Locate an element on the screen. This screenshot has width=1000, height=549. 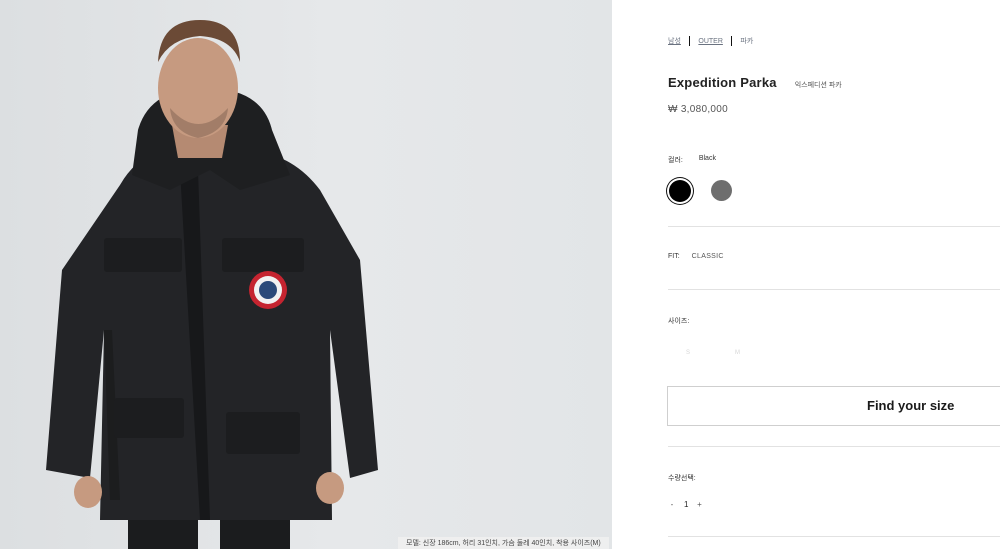
color-swatch-black is located at coordinates (680, 191).